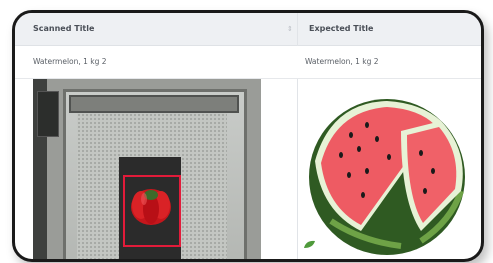 The height and width of the screenshot is (263, 493). What do you see at coordinates (63, 29) in the screenshot?
I see `column-header-scanned-title: Scanned Title` at bounding box center [63, 29].